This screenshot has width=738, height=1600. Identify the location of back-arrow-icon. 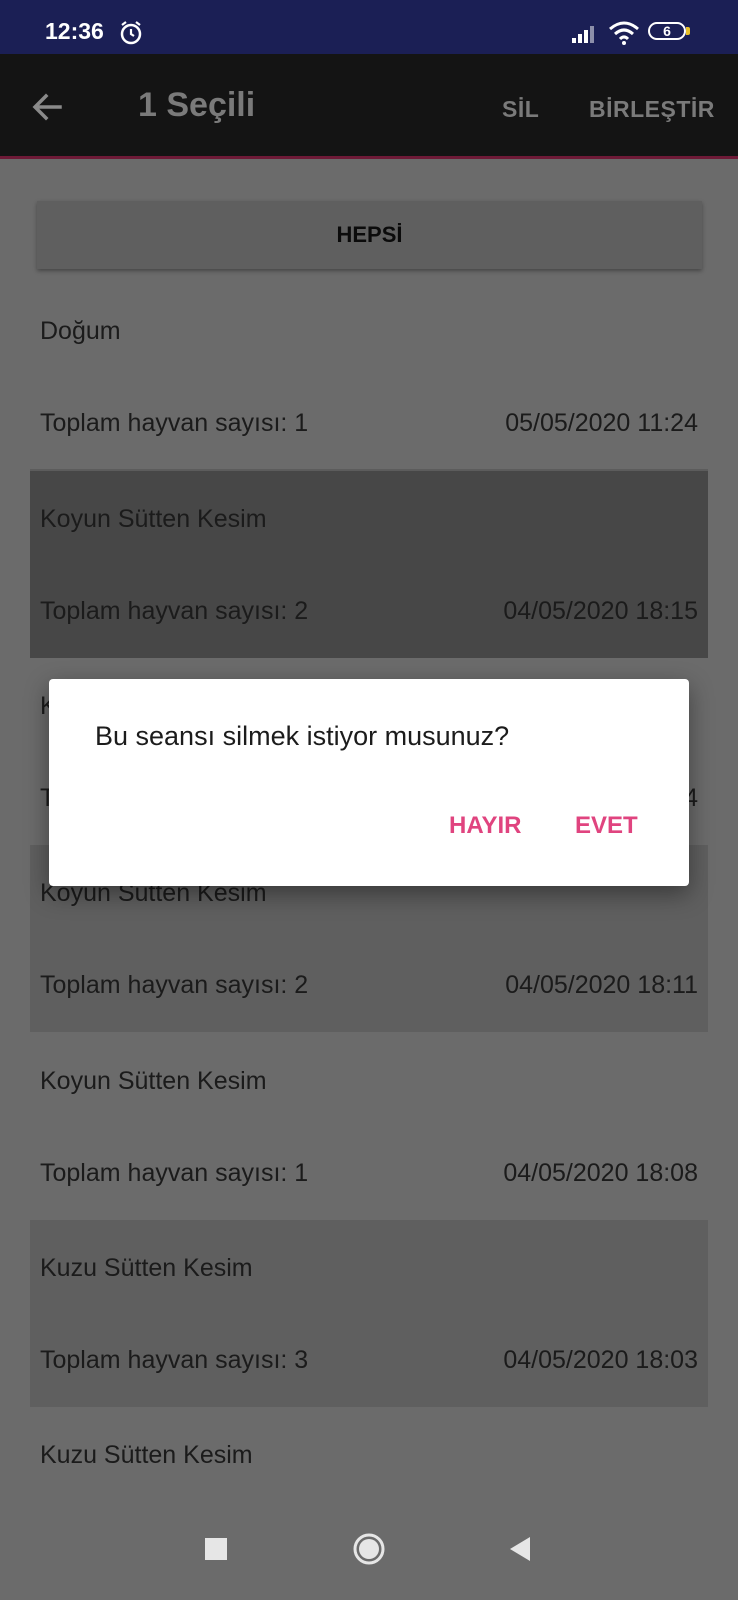
(47, 107).